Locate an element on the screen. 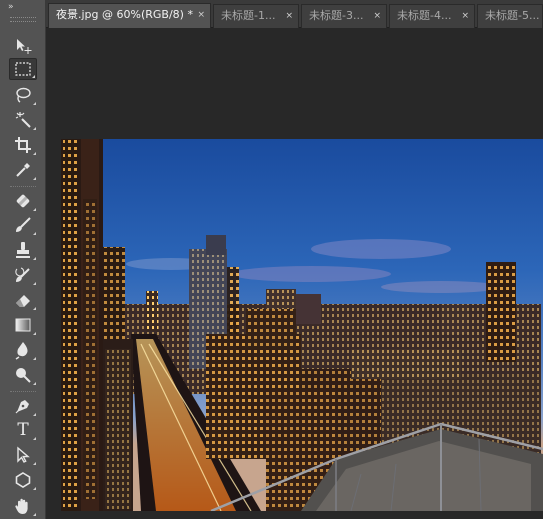  crop-tool is located at coordinates (23, 145).